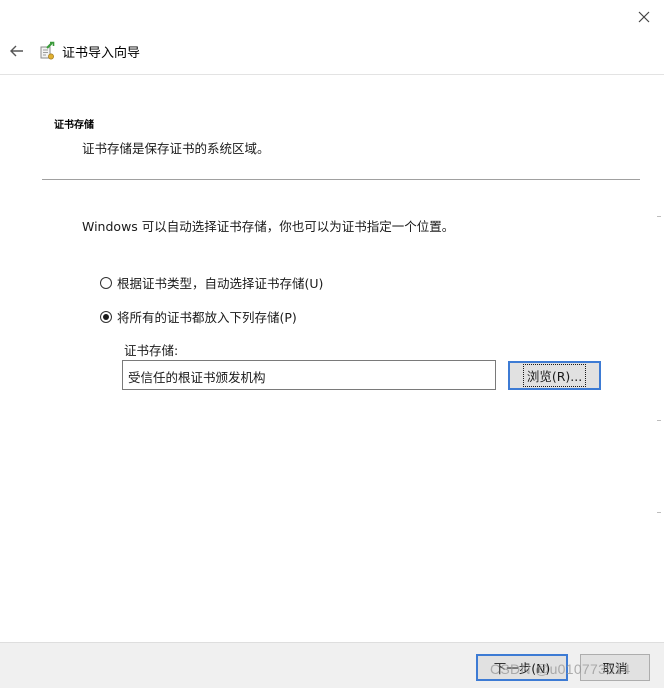  What do you see at coordinates (560, 669) in the screenshot?
I see `watermark: CSDN @u010773514` at bounding box center [560, 669].